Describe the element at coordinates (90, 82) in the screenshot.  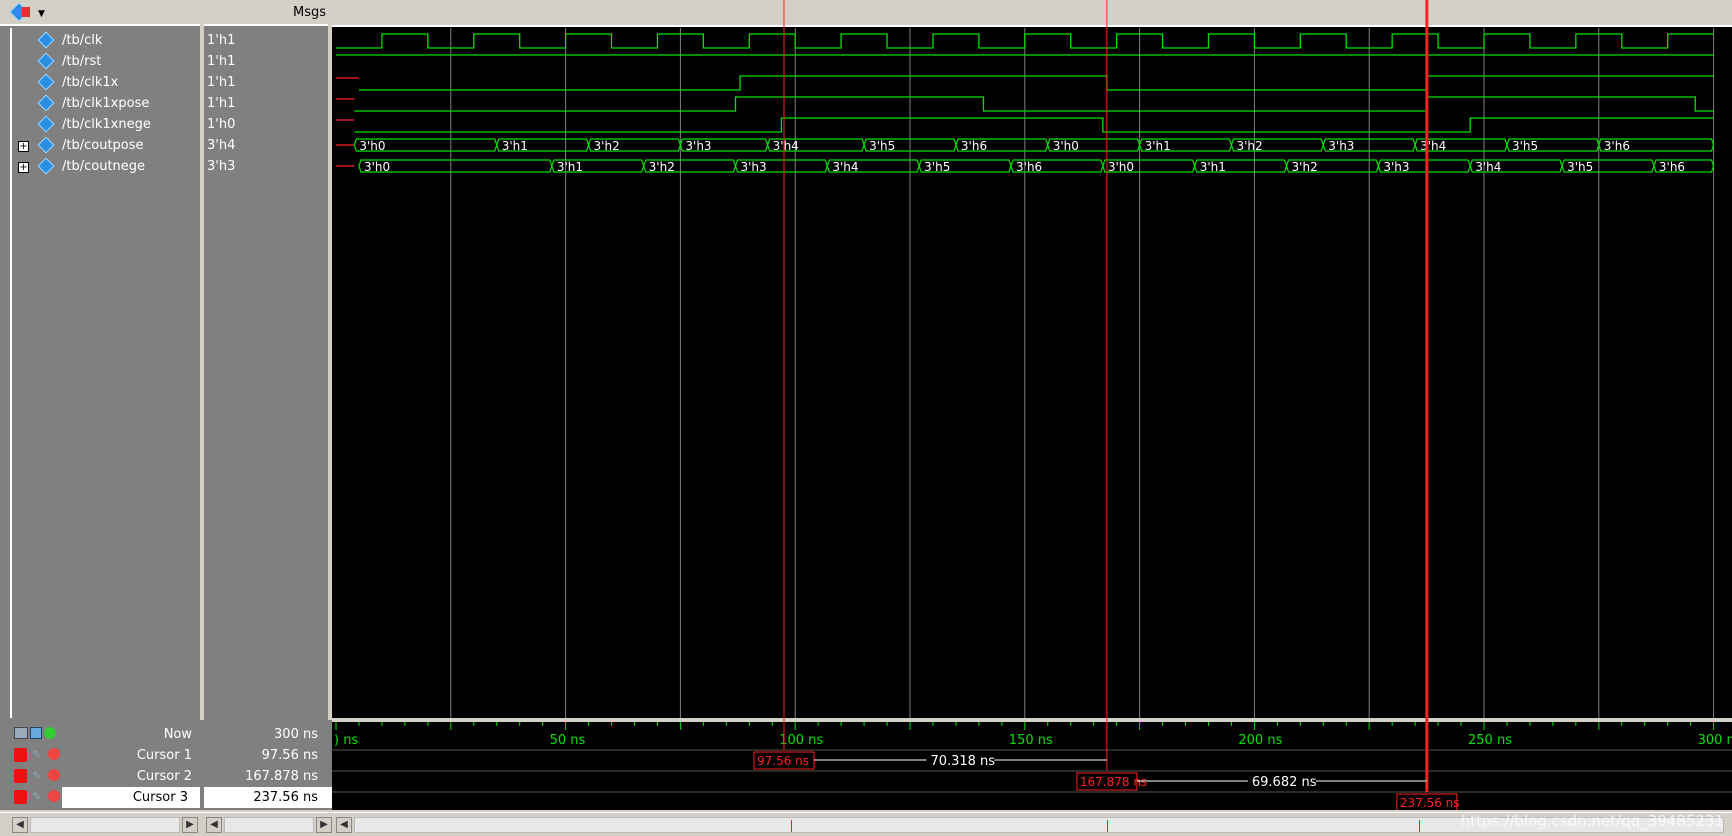
I see `signal-name: /tb/clk1x` at that location.